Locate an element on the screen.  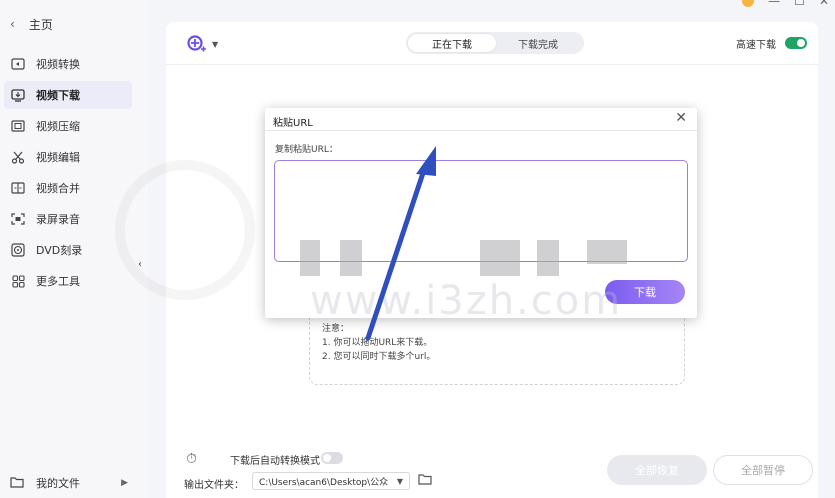
collapse-sidebar-button: ‹ is located at coordinates (140, 264).